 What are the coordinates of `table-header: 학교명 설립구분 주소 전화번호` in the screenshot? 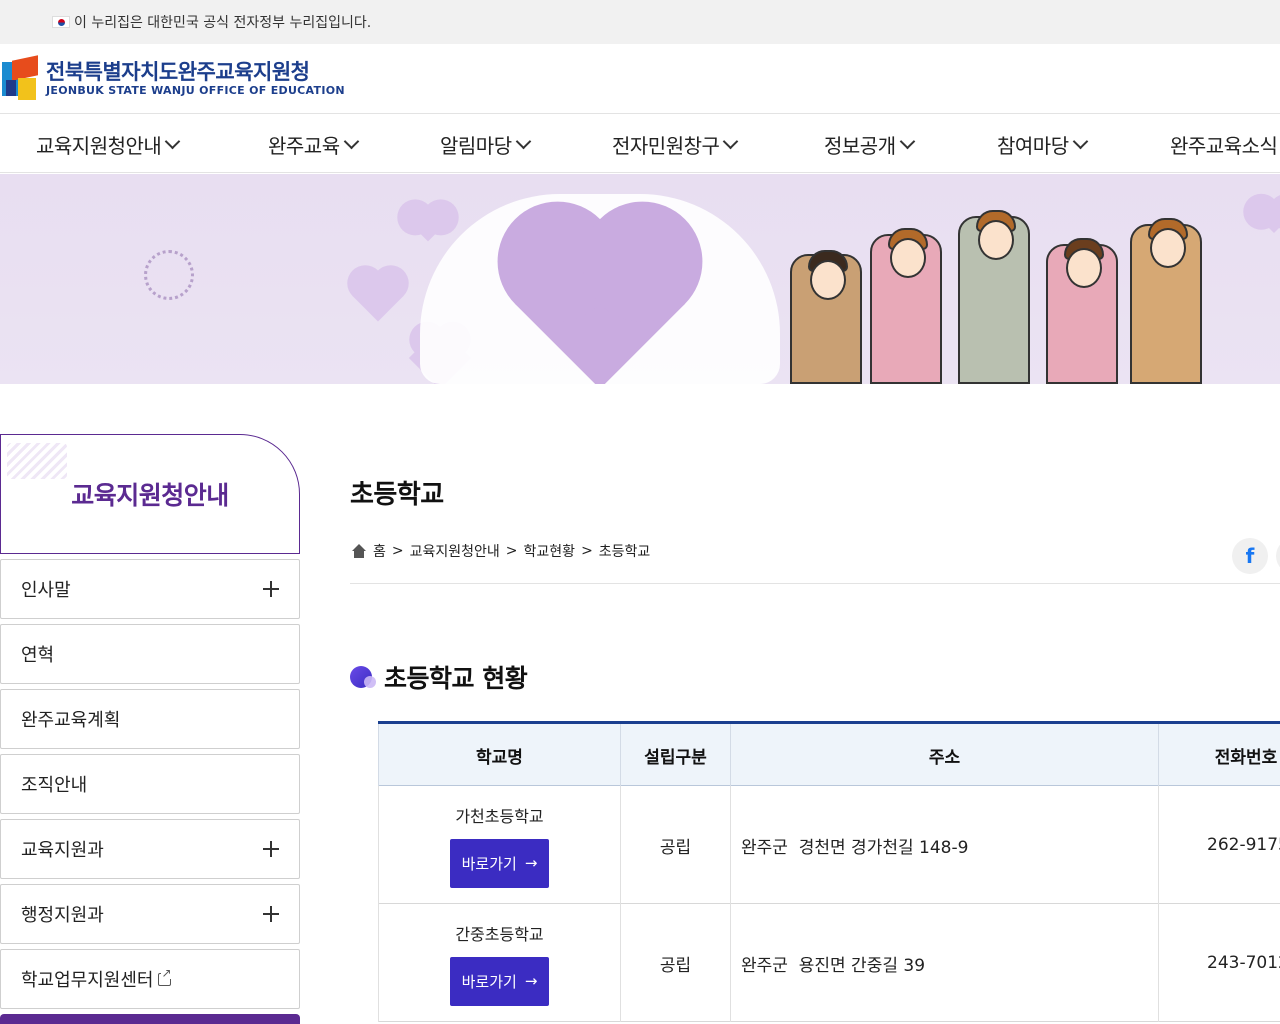 It's located at (829, 755).